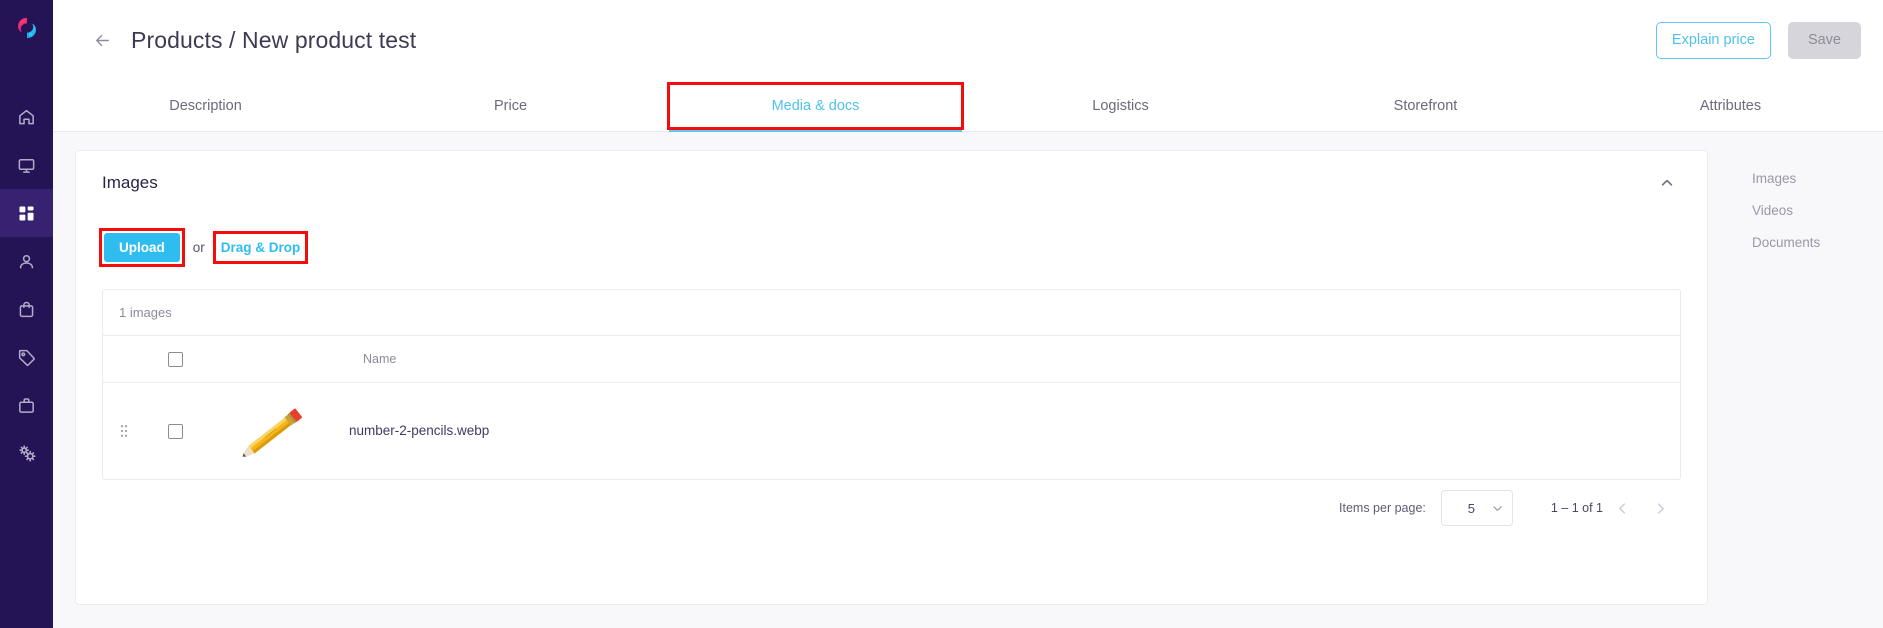 The image size is (1883, 628). I want to click on left-sidebar, so click(26, 314).